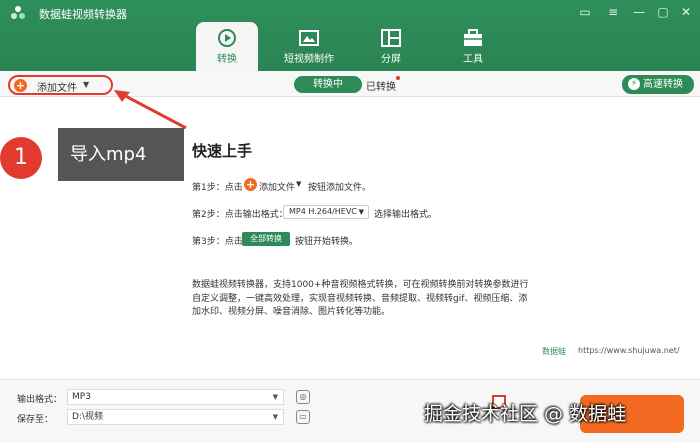 The width and height of the screenshot is (700, 443). What do you see at coordinates (57, 88) in the screenshot?
I see `add-file-label: 添加文件` at bounding box center [57, 88].